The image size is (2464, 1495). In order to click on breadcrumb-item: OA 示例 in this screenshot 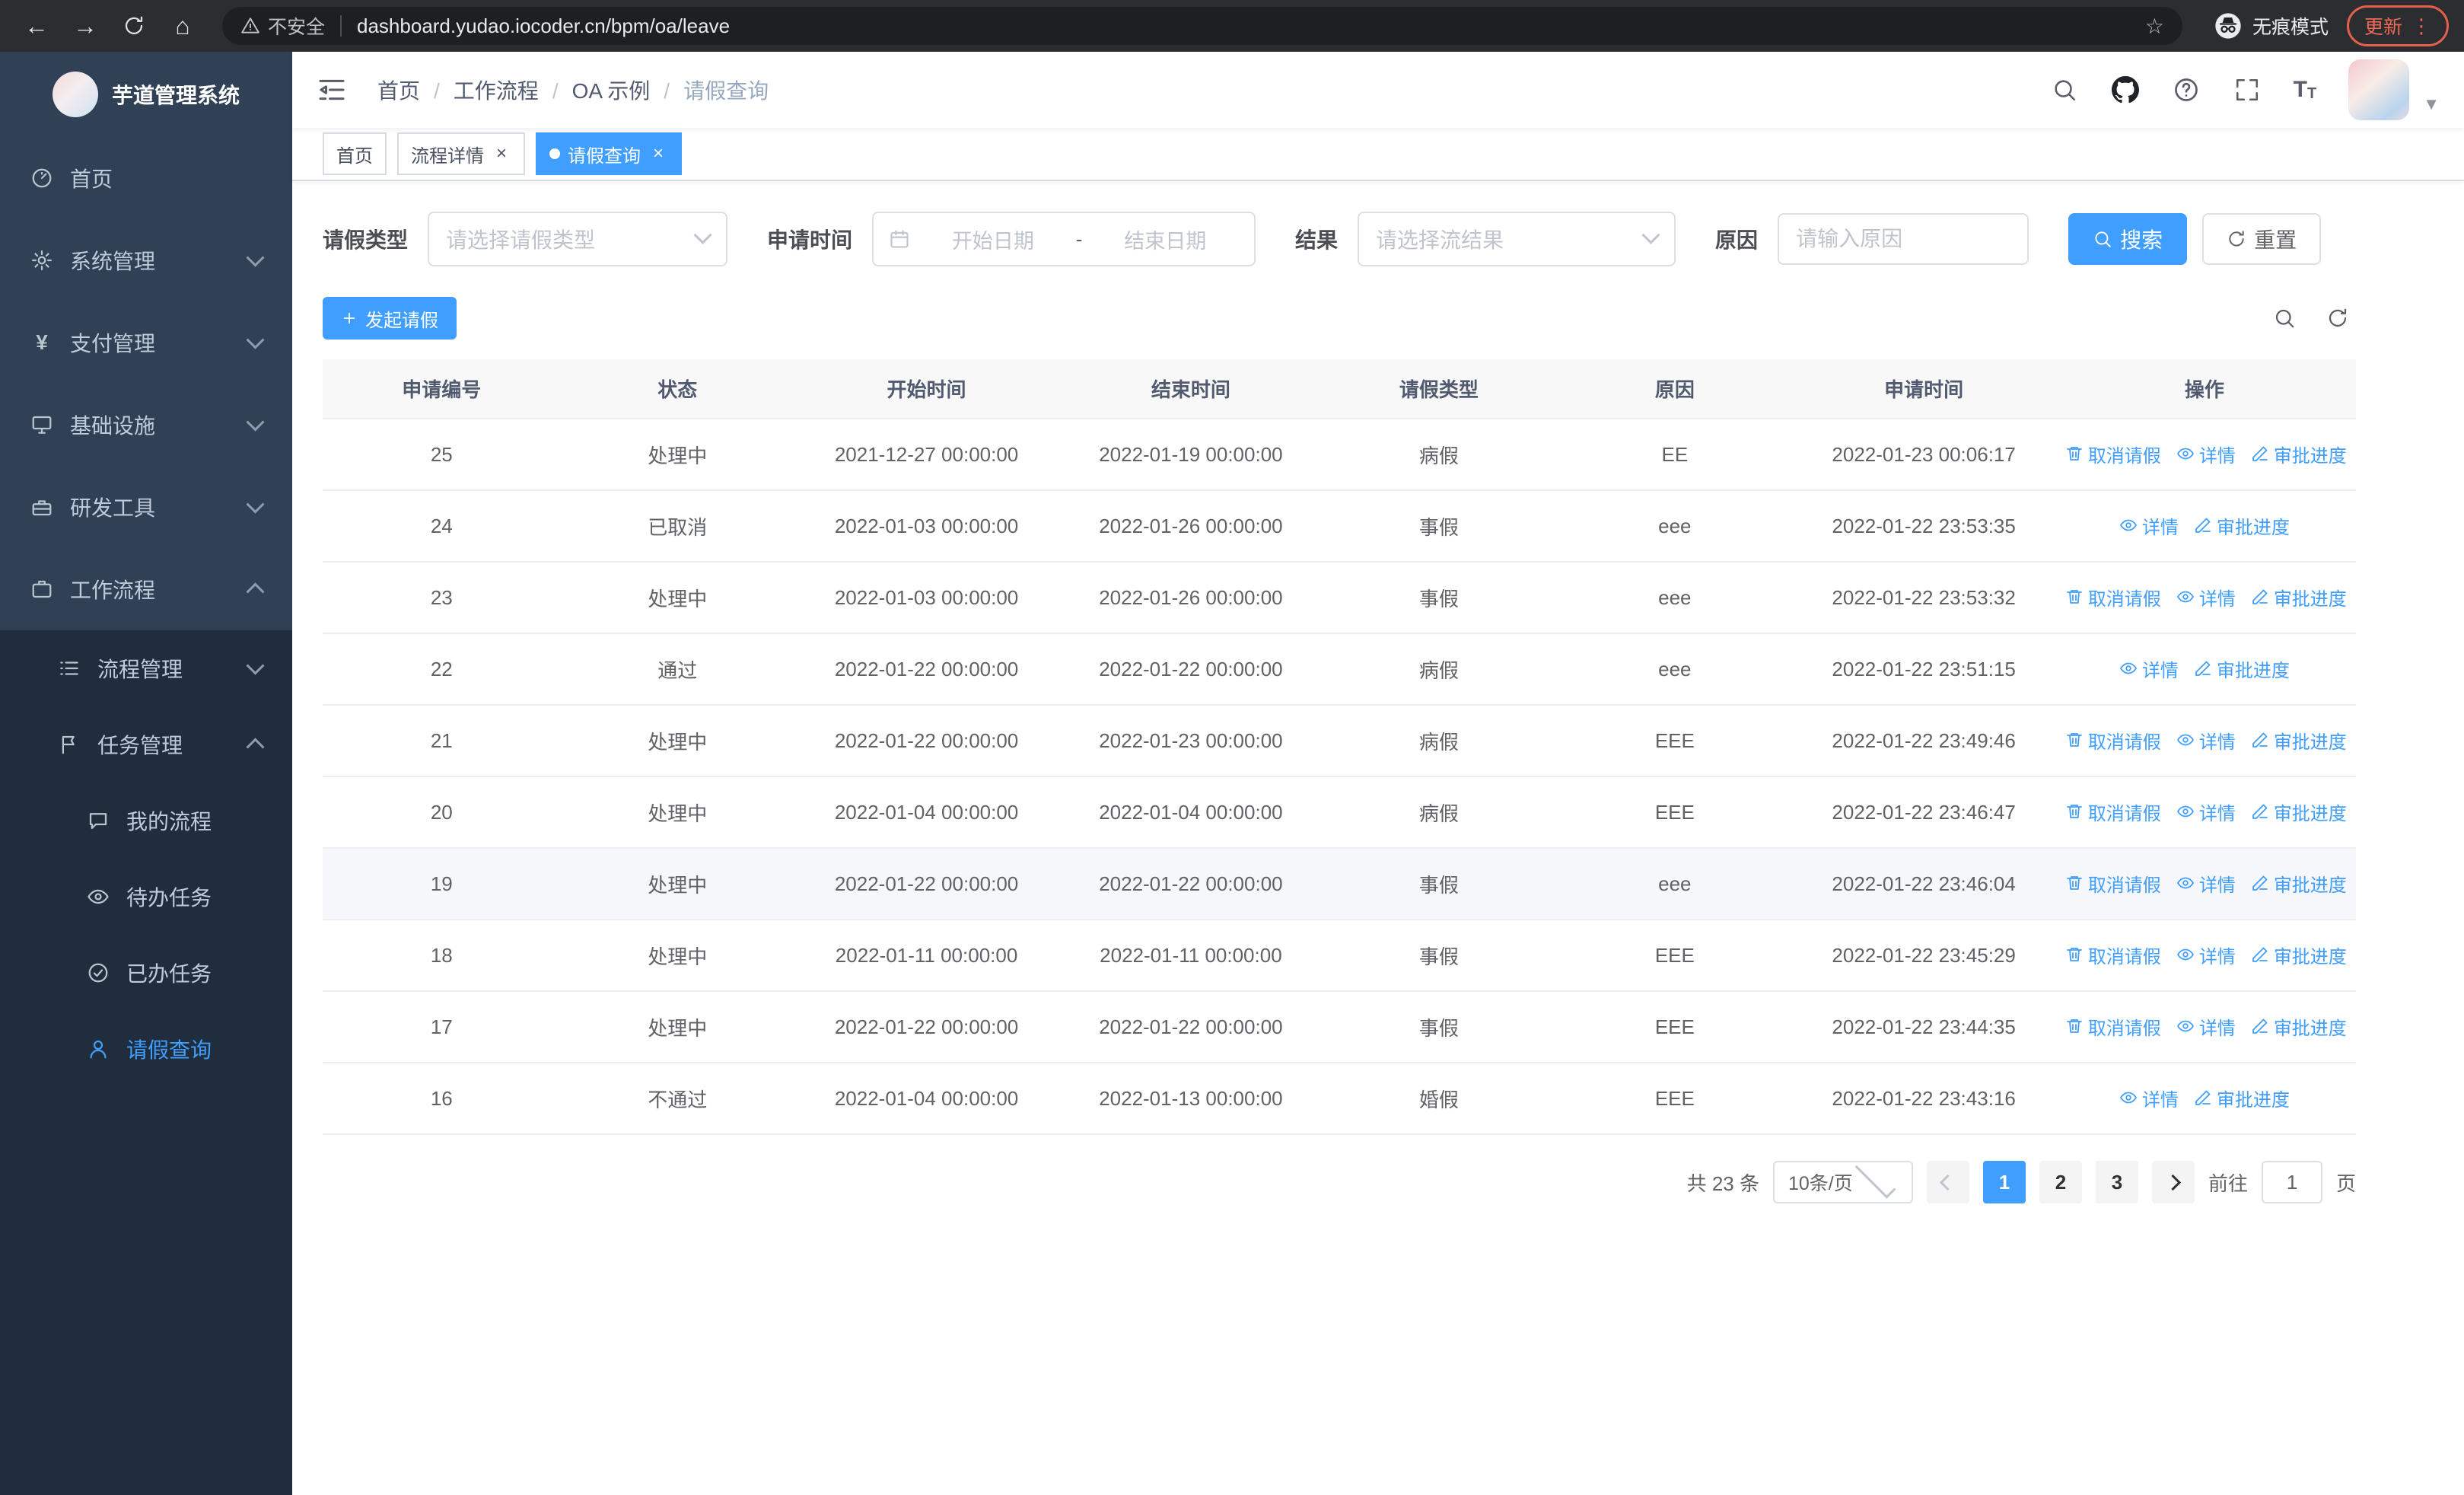, I will do `click(595, 90)`.